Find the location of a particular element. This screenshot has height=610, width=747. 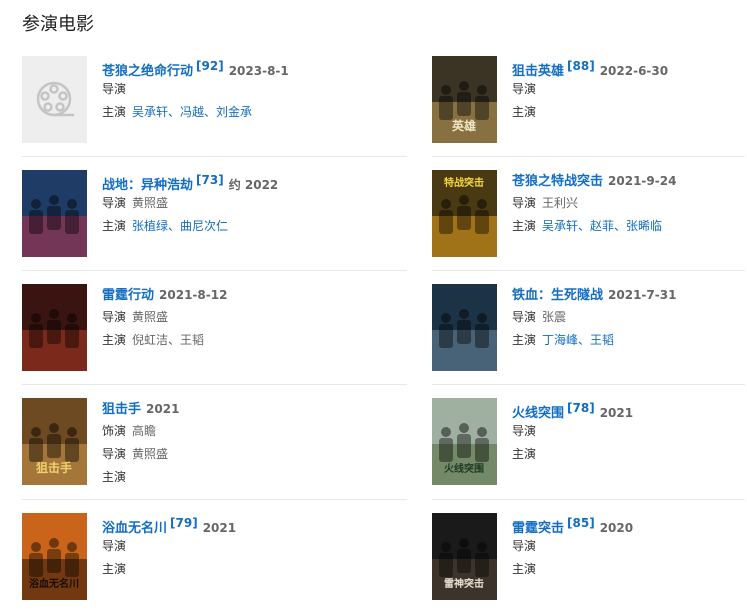

film-date: 2023-8-1 is located at coordinates (258, 71).